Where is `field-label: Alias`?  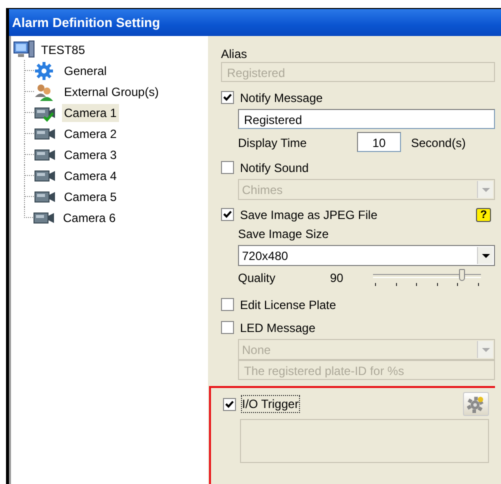
field-label: Alias is located at coordinates (234, 54).